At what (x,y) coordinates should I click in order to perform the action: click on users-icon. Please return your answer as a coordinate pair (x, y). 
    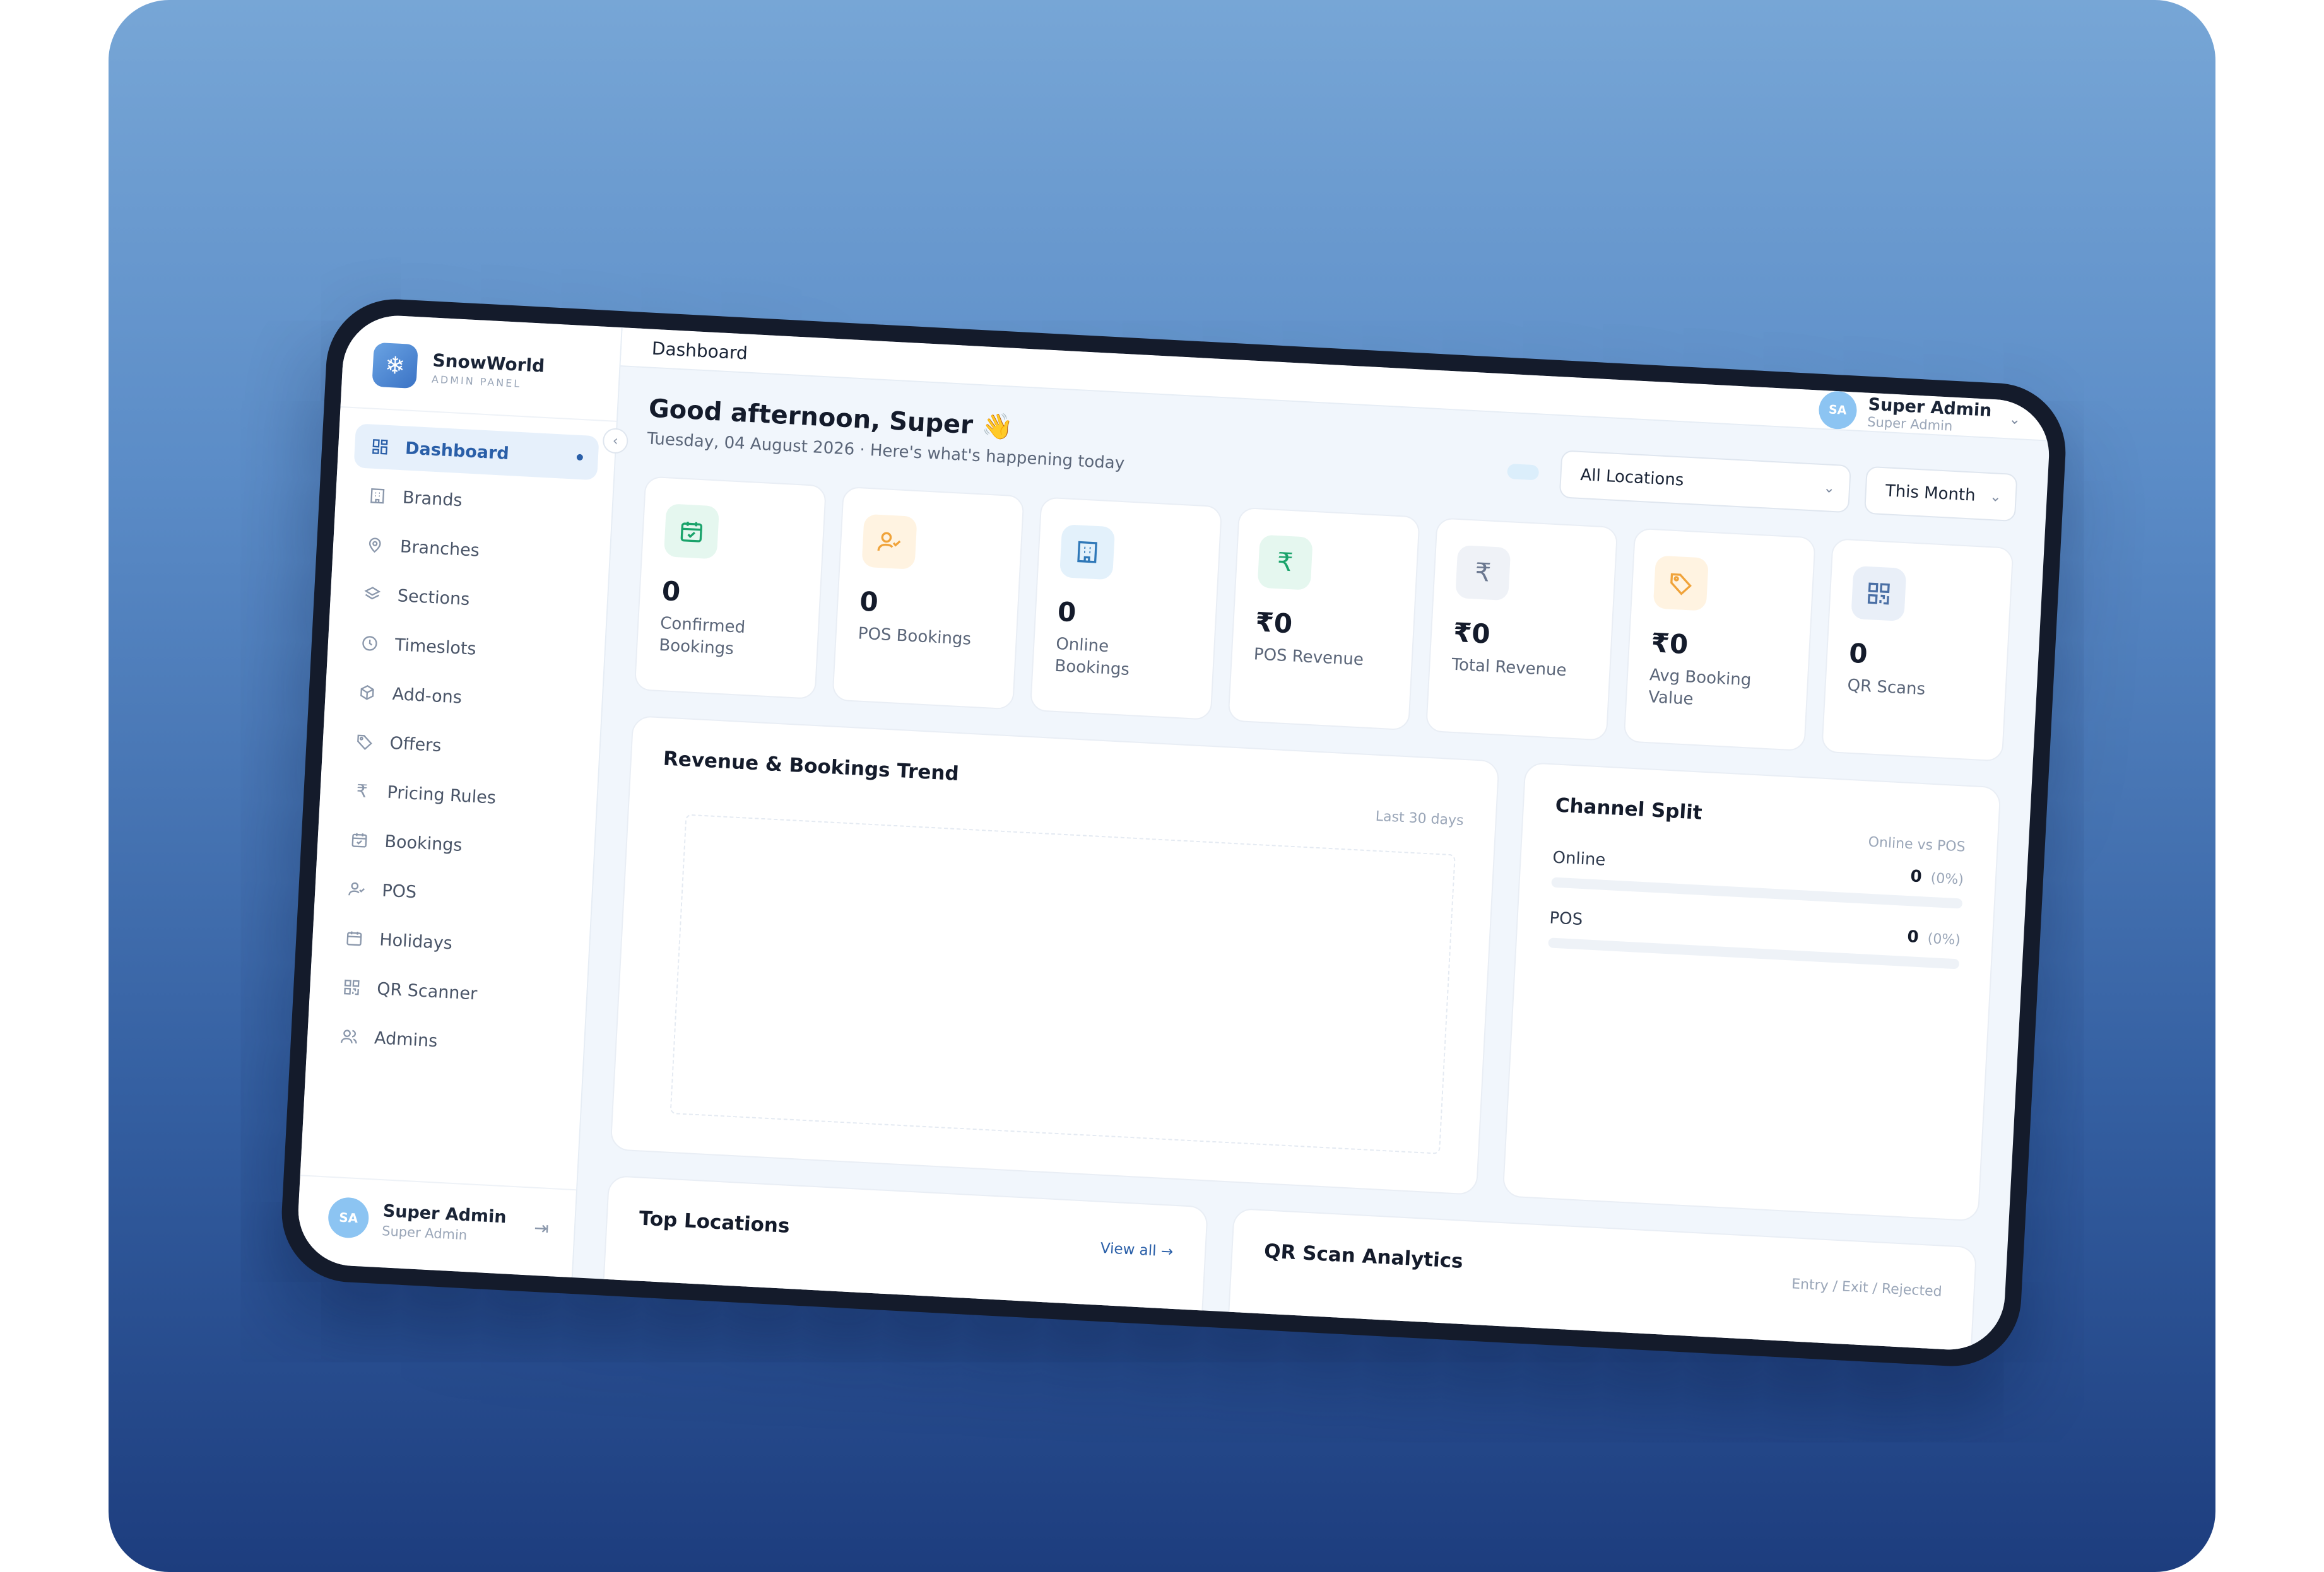
    Looking at the image, I should click on (349, 1036).